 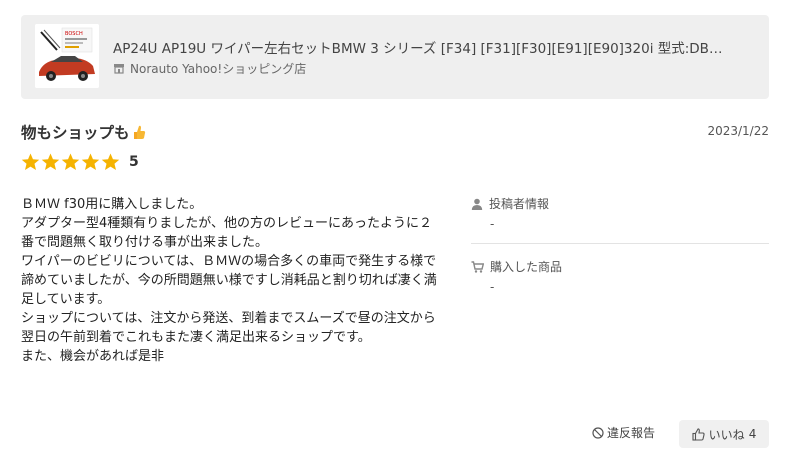 I want to click on product-thumbnail: BOSCH, so click(x=67, y=56).